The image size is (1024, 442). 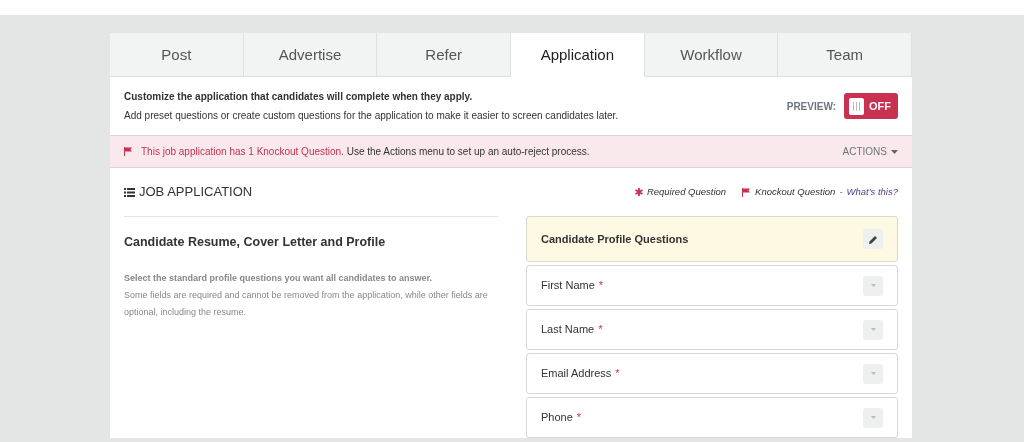 I want to click on question-label: Last Name *, so click(x=572, y=330).